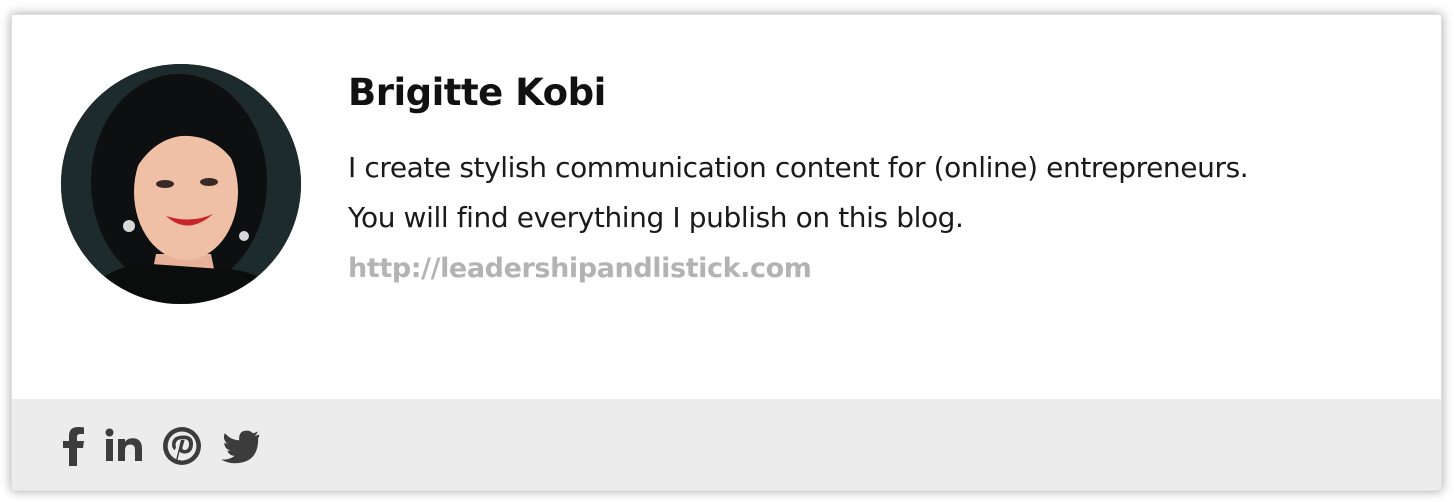 This screenshot has height=502, width=1454. I want to click on author-avatar, so click(181, 184).